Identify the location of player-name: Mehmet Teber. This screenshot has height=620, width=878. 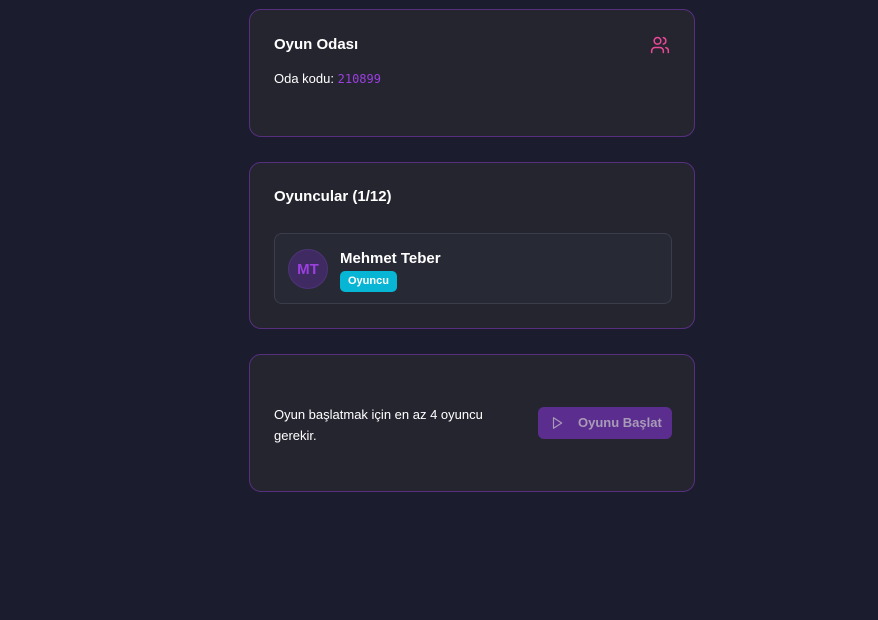
(390, 258).